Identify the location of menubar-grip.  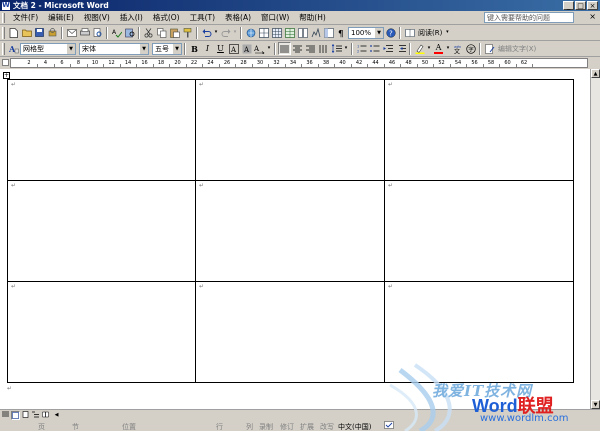
(3, 17).